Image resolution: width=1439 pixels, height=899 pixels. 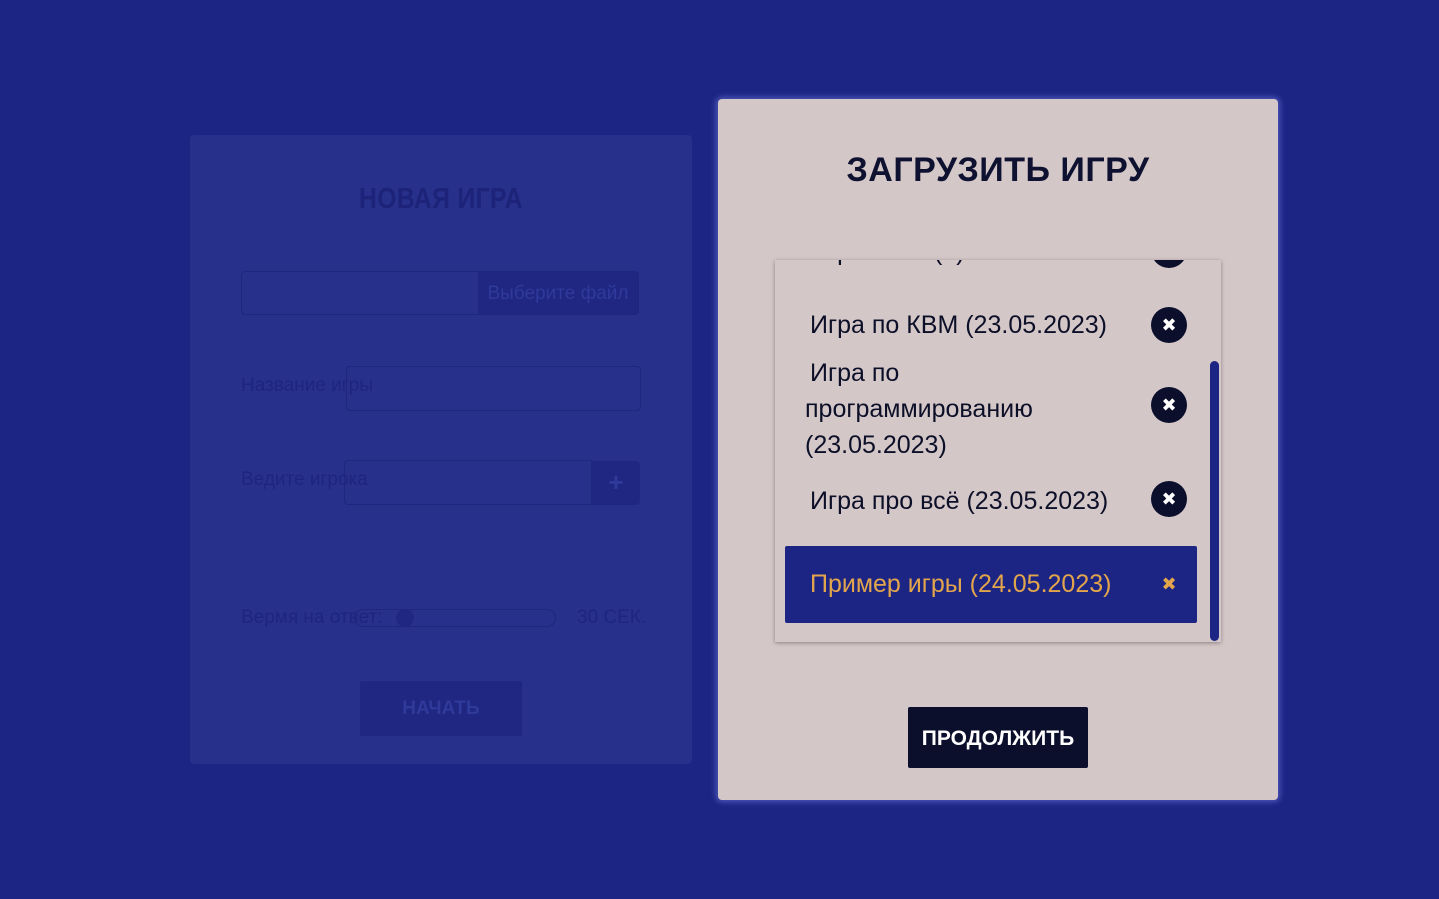 What do you see at coordinates (612, 617) in the screenshot?
I see `time-value: 30 СЕК.` at bounding box center [612, 617].